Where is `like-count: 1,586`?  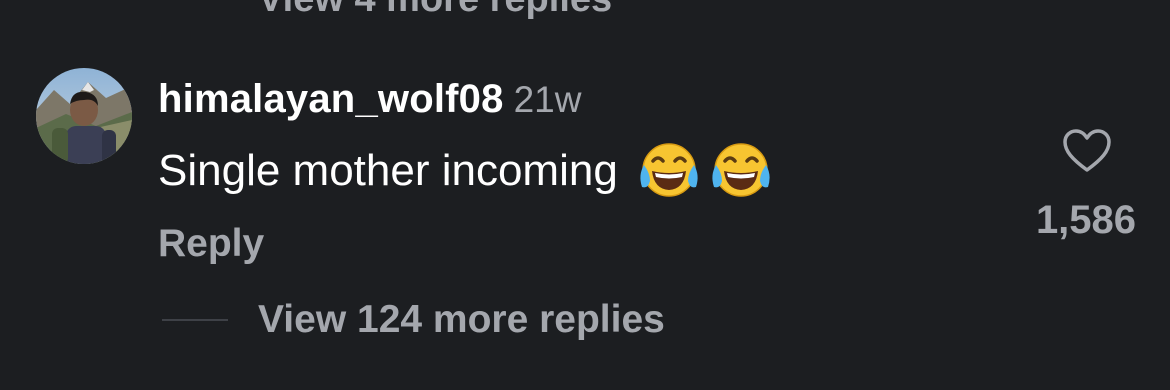
like-count: 1,586 is located at coordinates (1086, 220).